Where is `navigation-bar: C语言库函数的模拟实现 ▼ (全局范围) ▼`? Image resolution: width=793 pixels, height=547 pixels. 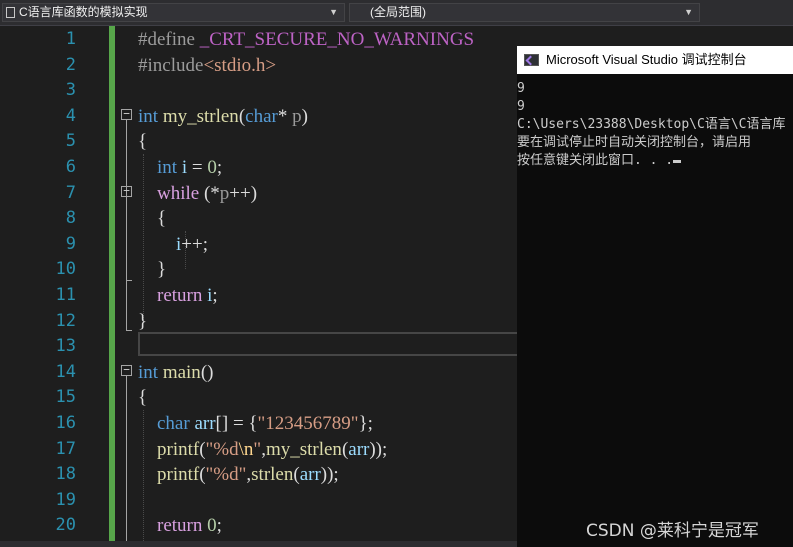 navigation-bar: C语言库函数的模拟实现 ▼ (全局范围) ▼ is located at coordinates (396, 13).